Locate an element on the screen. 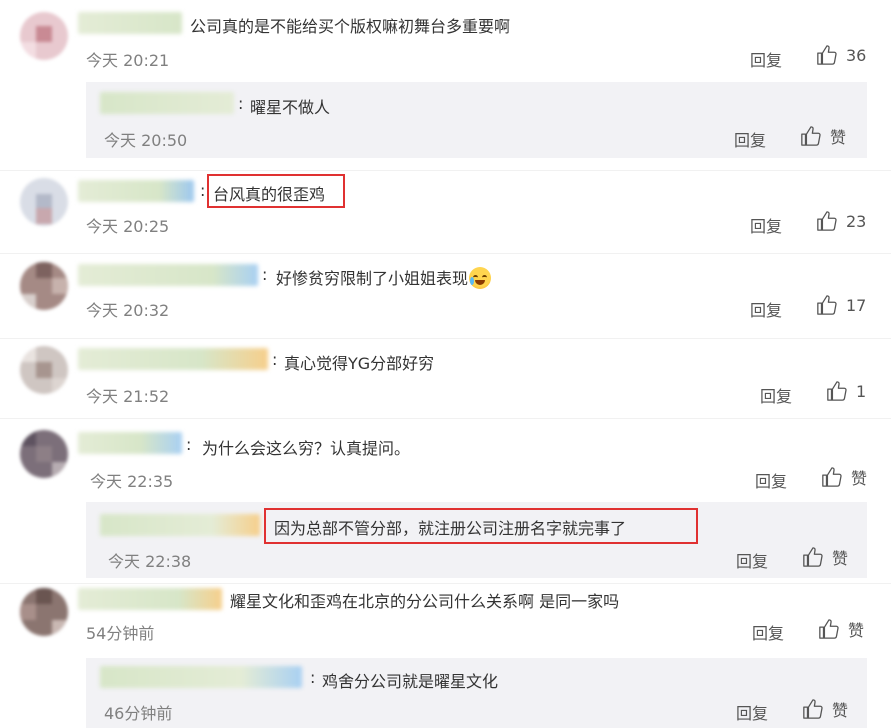 This screenshot has width=891, height=728. comment-text: 为什么会这么穷？认真提问。 is located at coordinates (306, 448).